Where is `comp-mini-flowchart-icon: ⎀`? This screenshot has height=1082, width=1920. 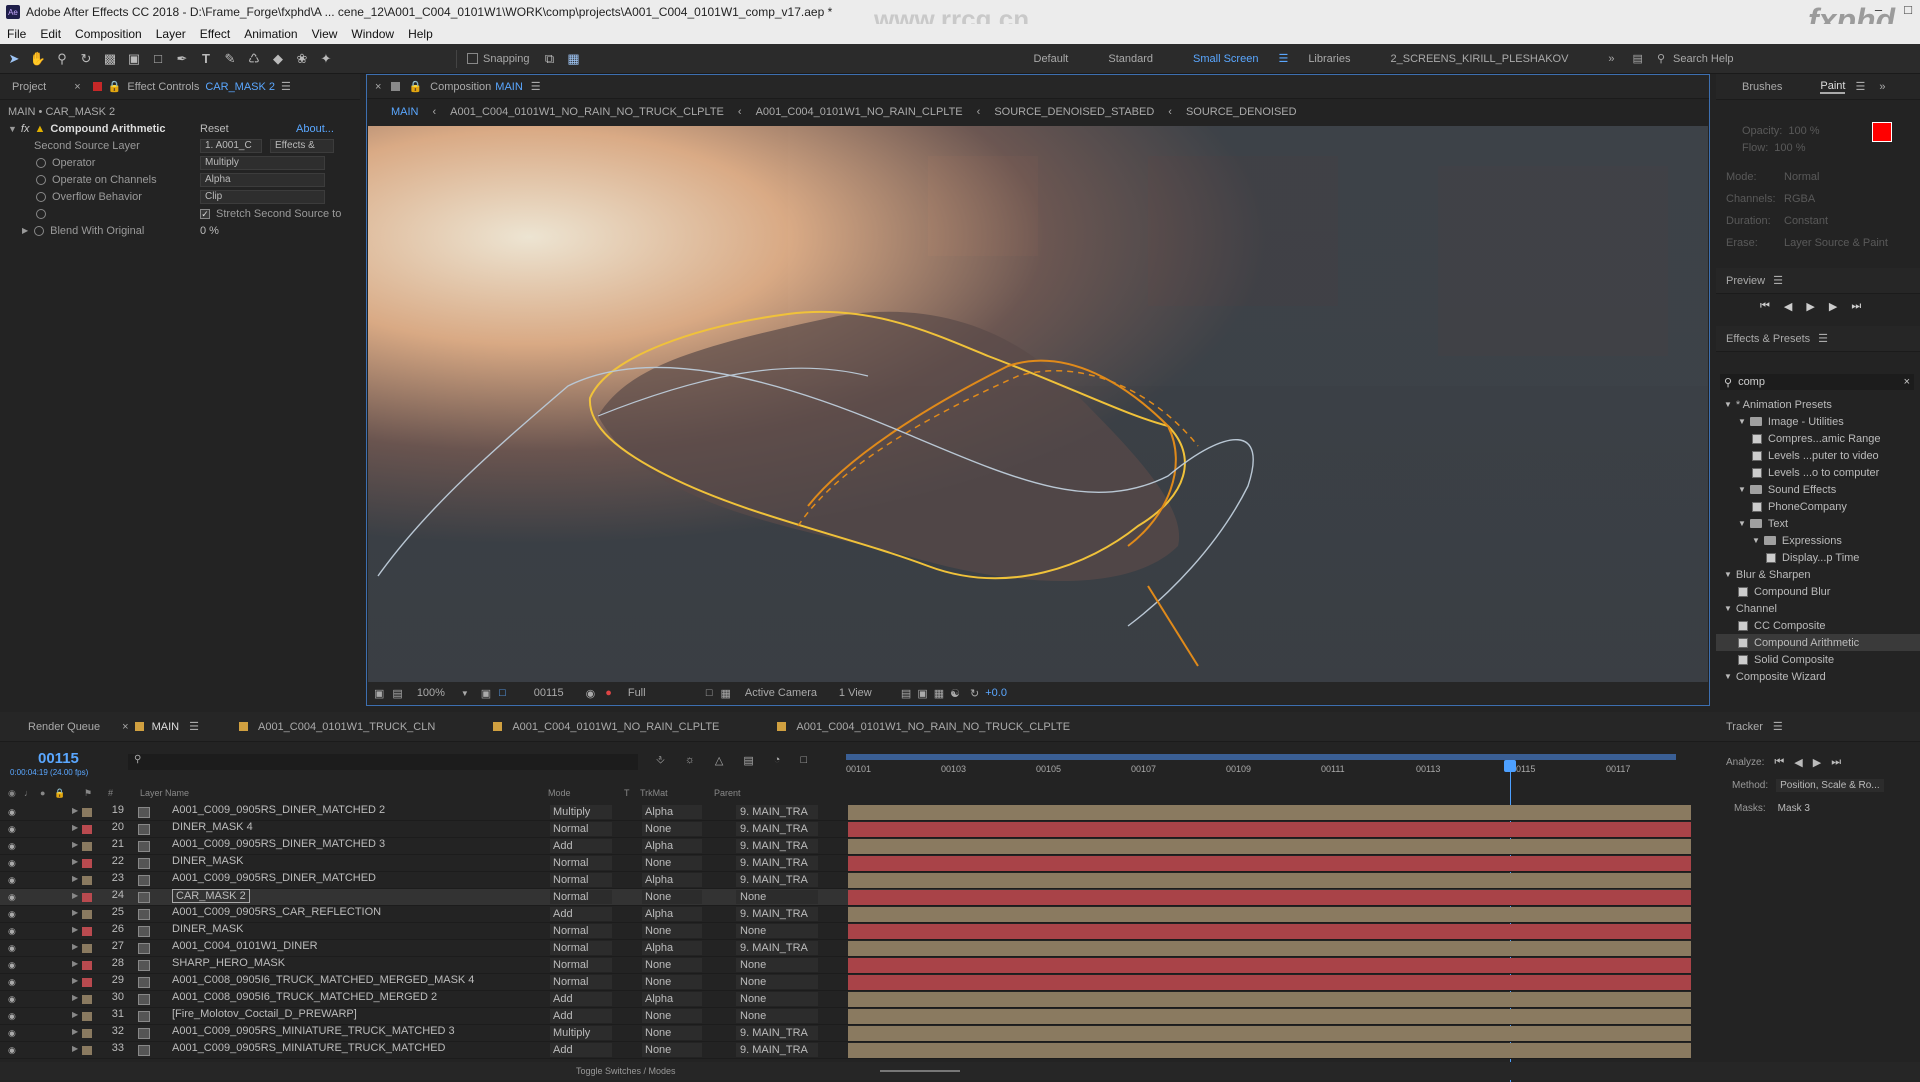 comp-mini-flowchart-icon: ⎀ is located at coordinates (660, 760).